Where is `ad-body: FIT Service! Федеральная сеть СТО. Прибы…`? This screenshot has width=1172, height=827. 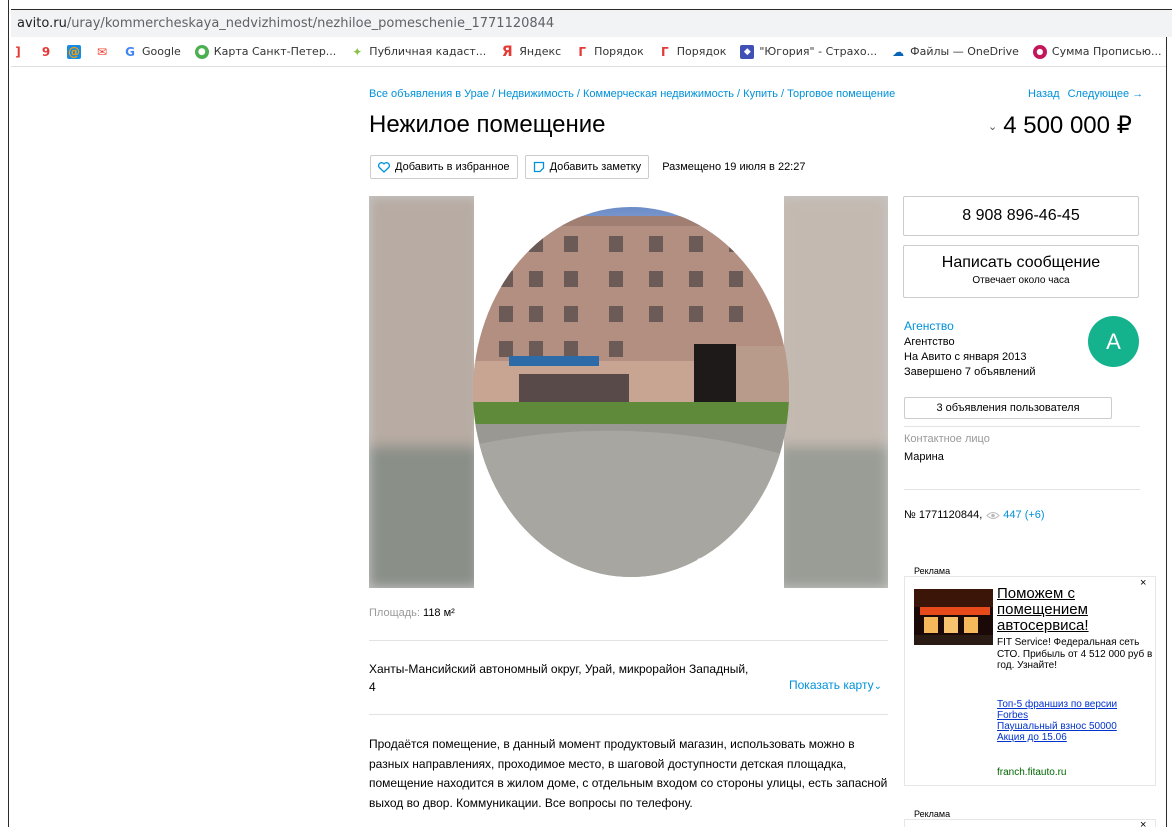 ad-body: FIT Service! Федеральная сеть СТО. Прибы… is located at coordinates (1075, 654).